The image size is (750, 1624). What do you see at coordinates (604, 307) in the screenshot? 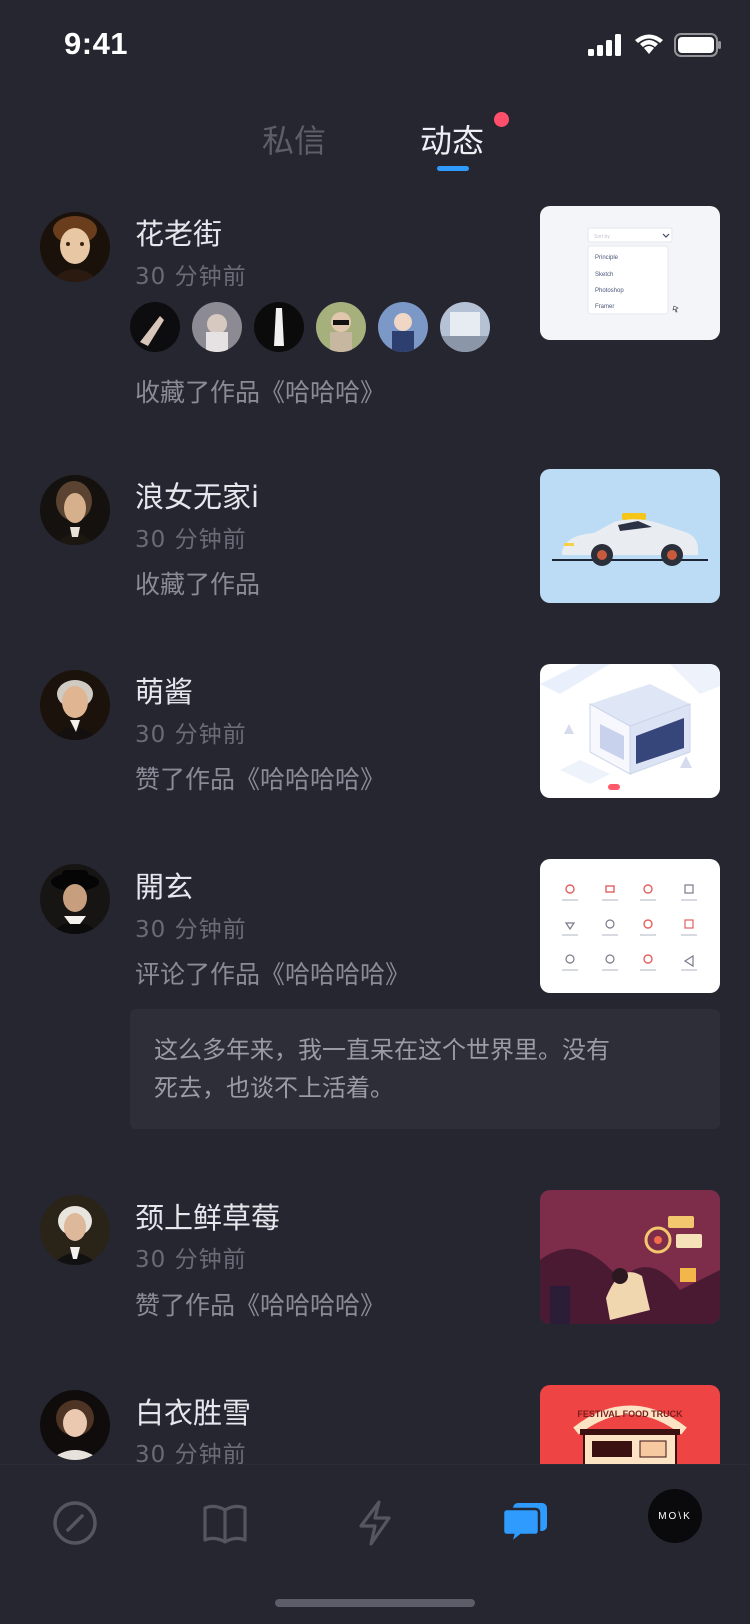
I see `thumb-text: Framer` at bounding box center [604, 307].